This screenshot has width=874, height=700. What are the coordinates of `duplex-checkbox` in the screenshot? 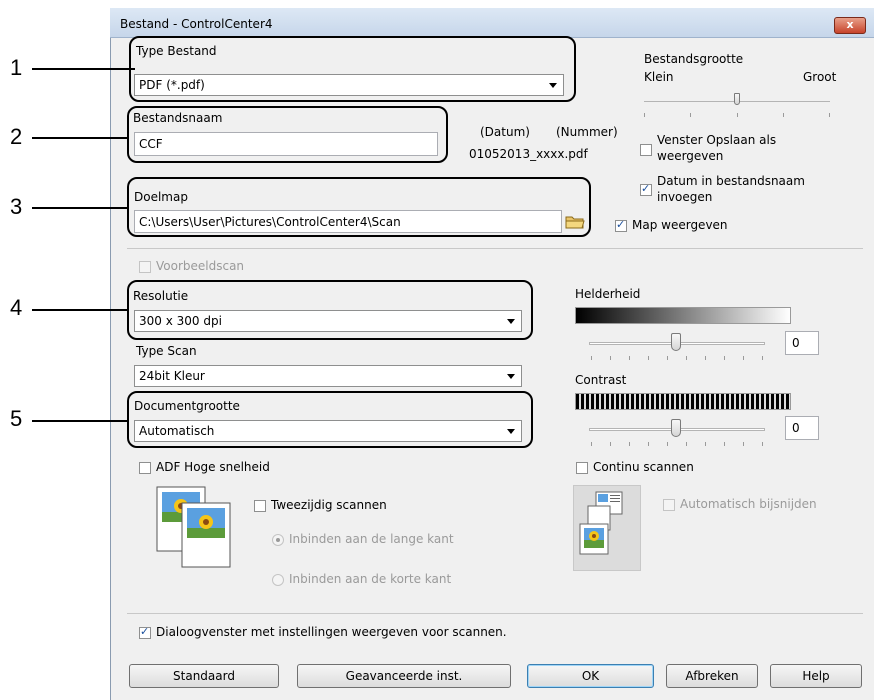 It's located at (260, 506).